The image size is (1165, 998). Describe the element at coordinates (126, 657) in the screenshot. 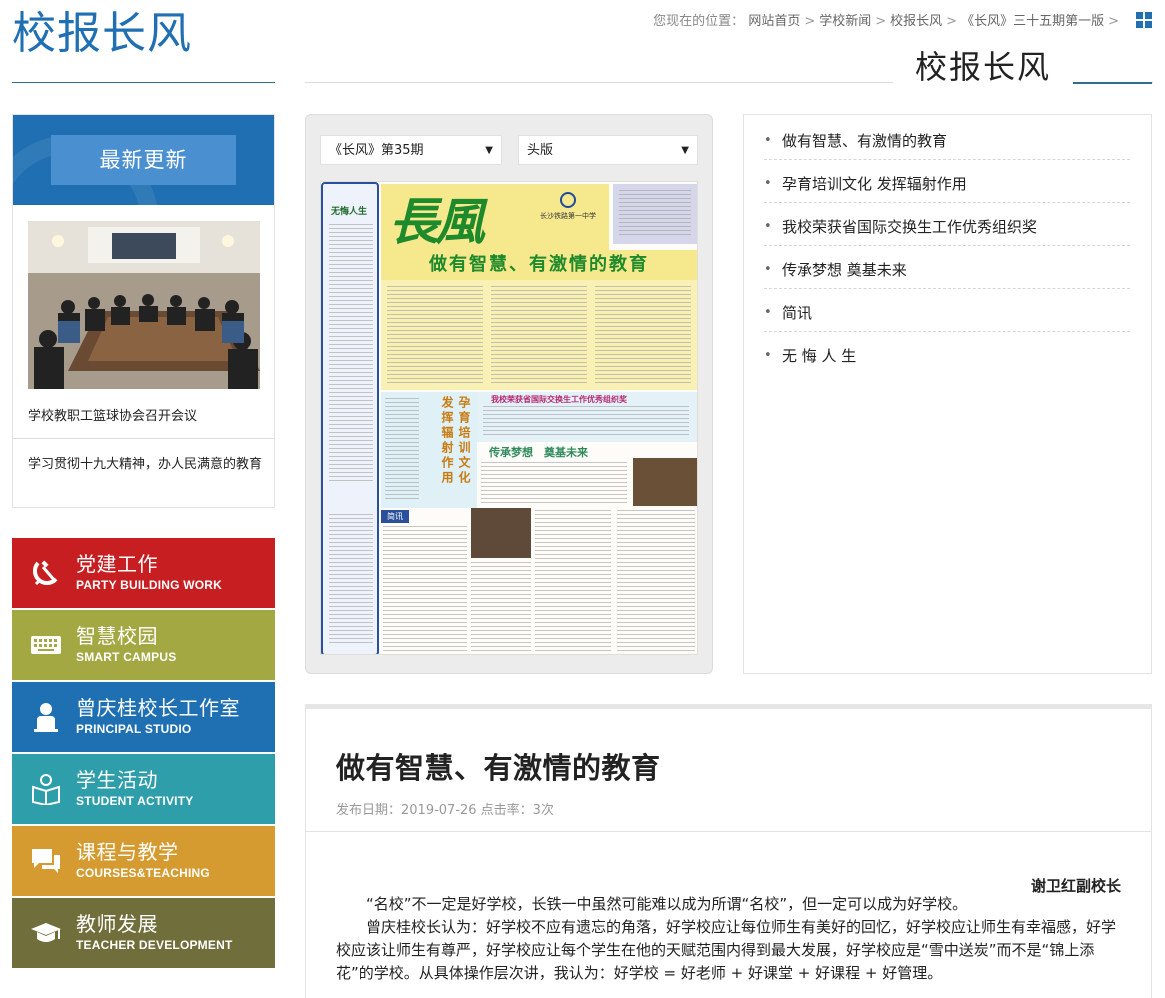

I see `nav-label-en: SMART CAMPUS` at that location.